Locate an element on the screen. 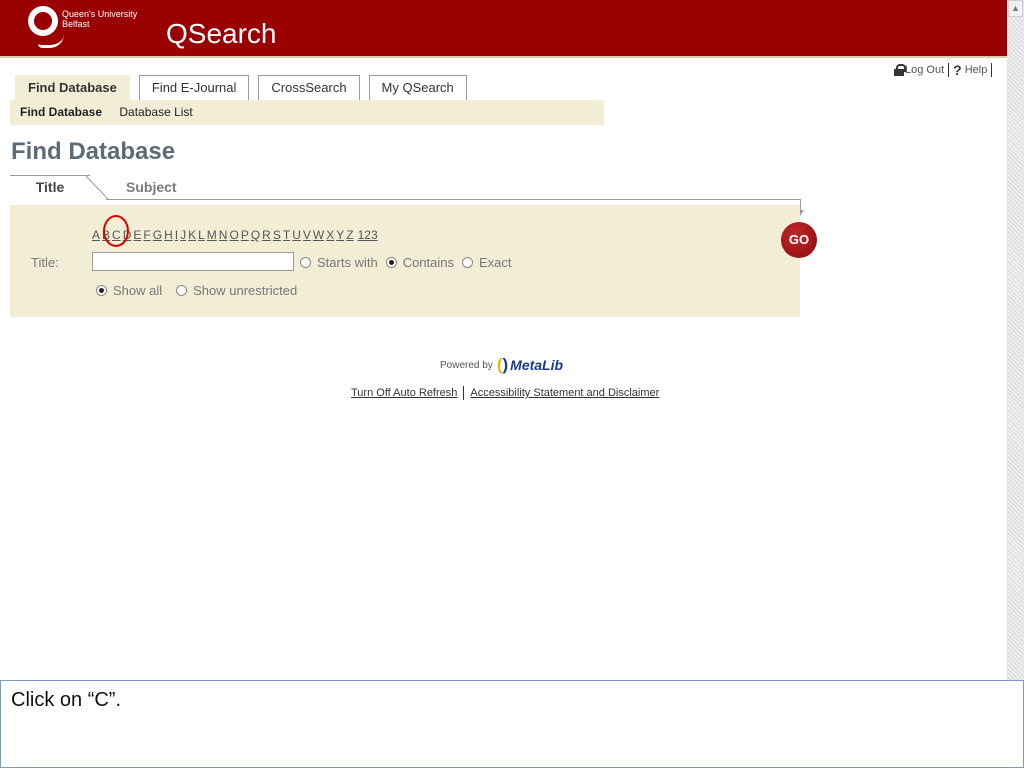 The width and height of the screenshot is (1024, 768). subnav-current: Find Database is located at coordinates (61, 112).